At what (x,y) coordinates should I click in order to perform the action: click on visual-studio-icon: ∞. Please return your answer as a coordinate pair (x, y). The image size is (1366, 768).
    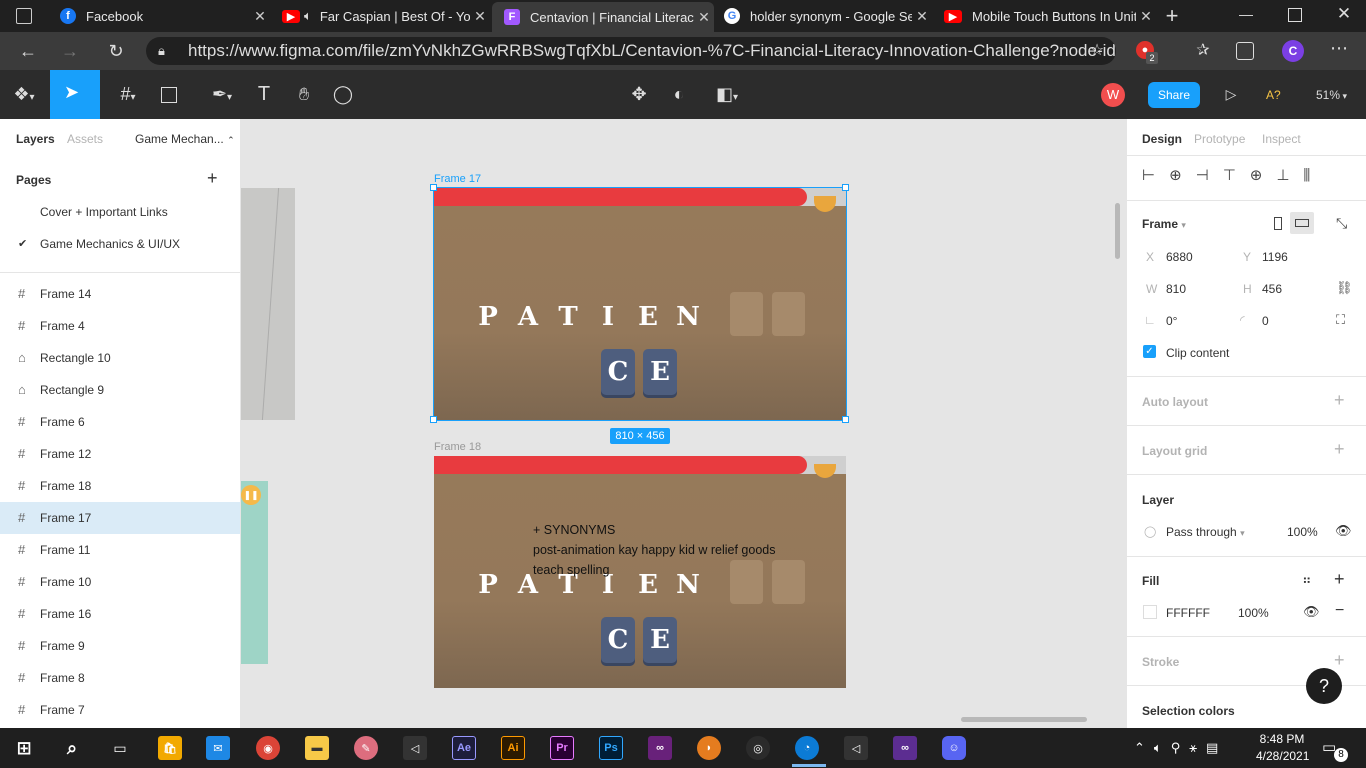
    Looking at the image, I should click on (660, 748).